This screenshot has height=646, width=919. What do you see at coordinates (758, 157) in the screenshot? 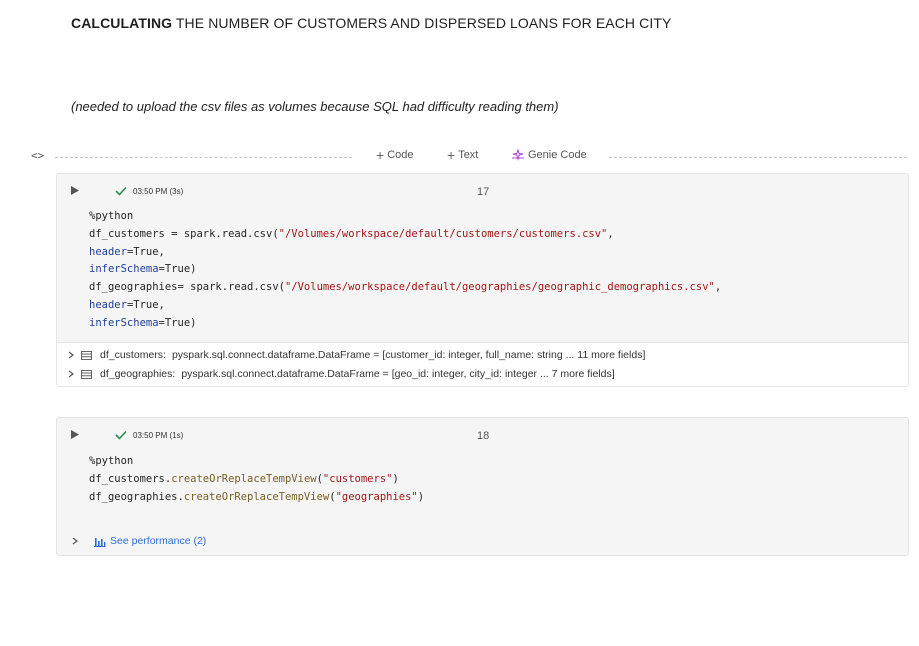
I see `divider-right` at bounding box center [758, 157].